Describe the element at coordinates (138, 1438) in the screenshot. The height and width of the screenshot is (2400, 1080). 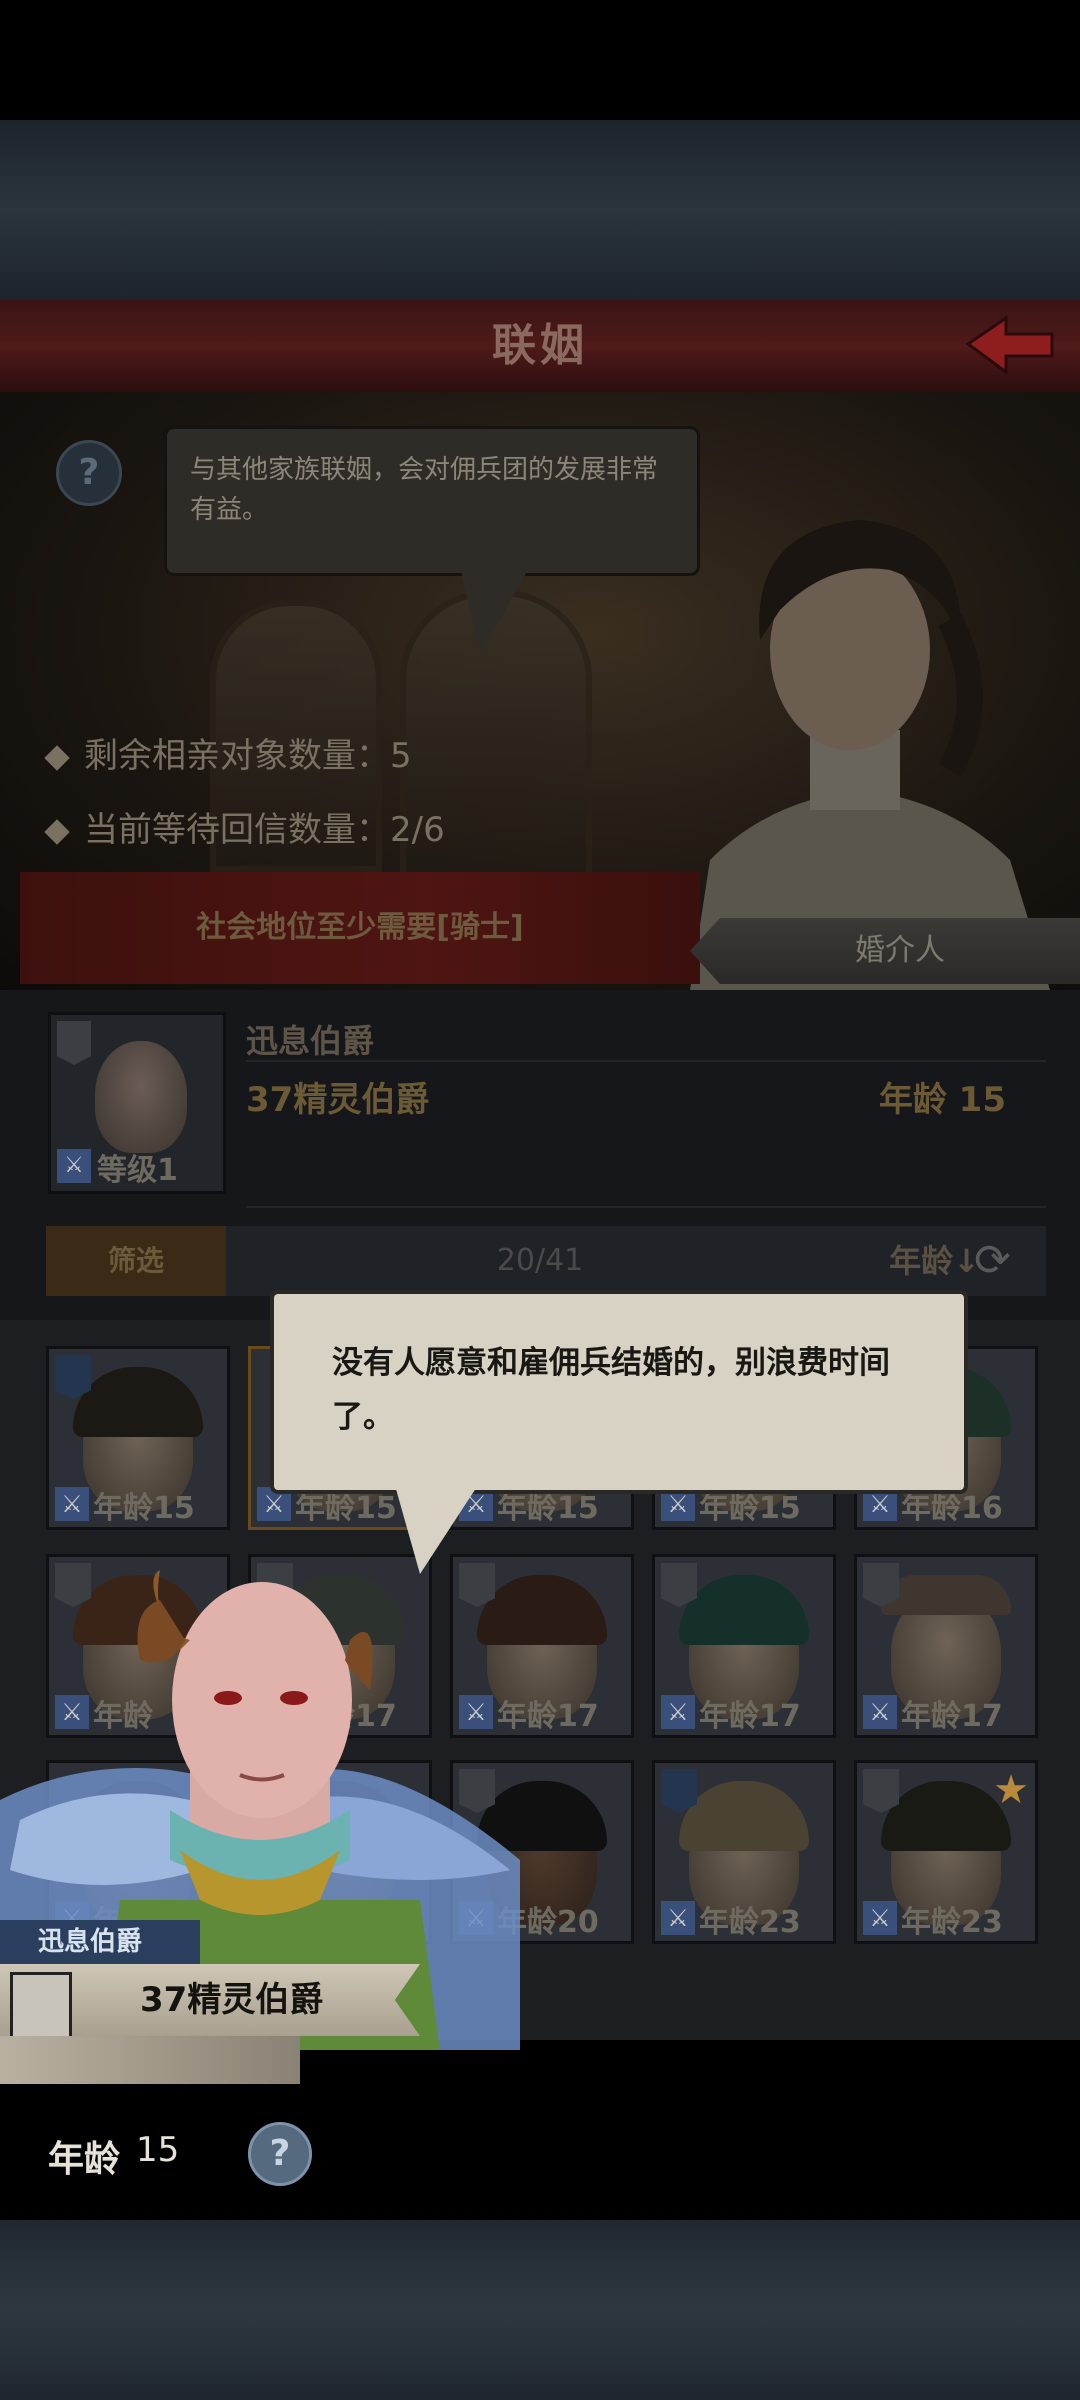
I see `candidate-card: ⚔ 年龄15` at that location.